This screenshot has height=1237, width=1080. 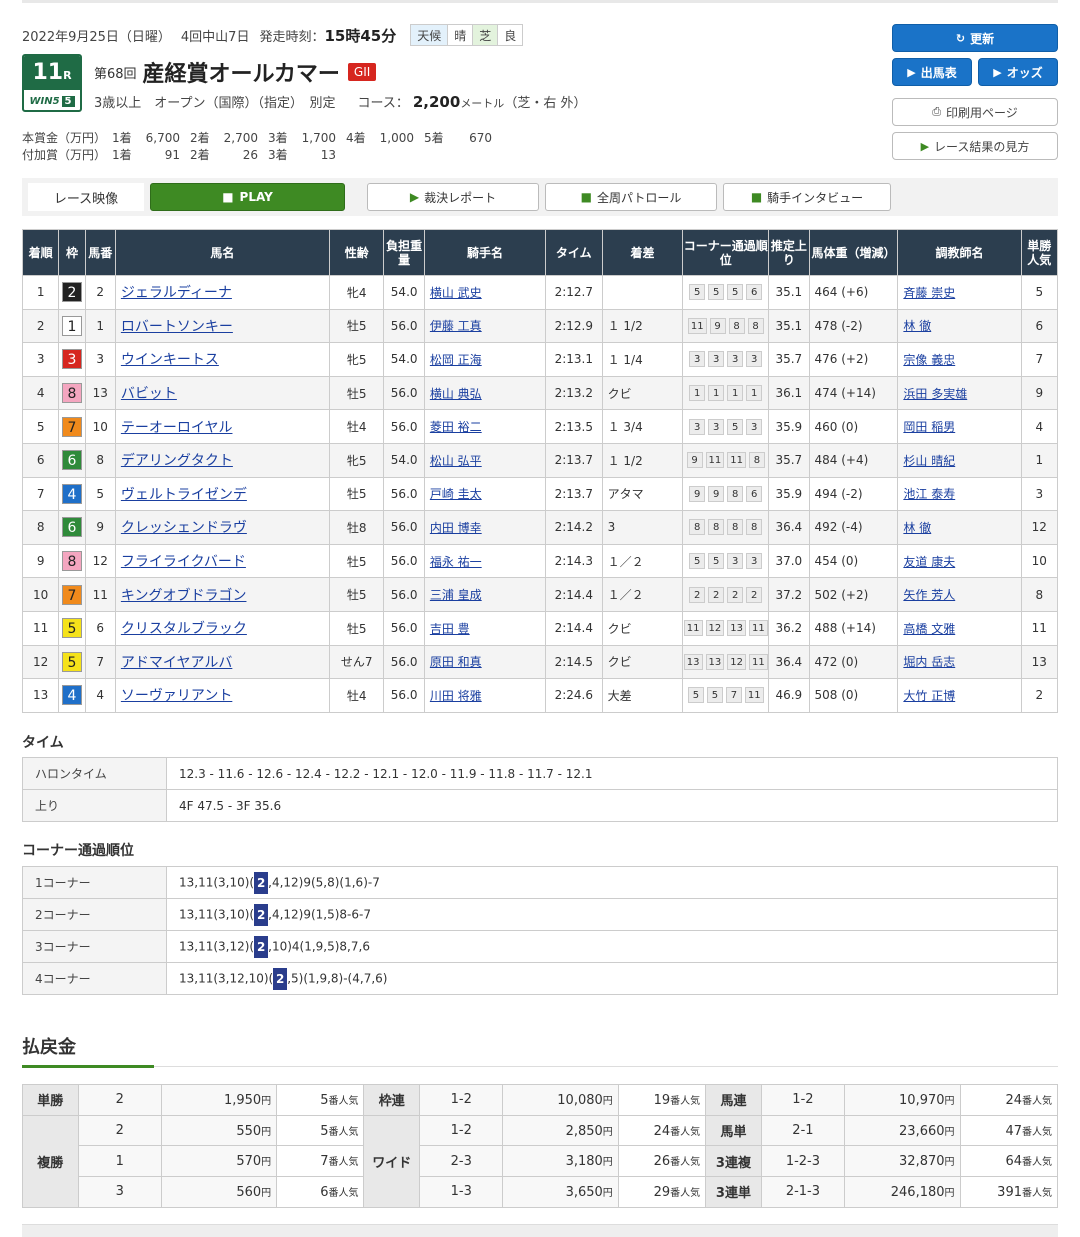 I want to click on last-3f: 35.1, so click(x=789, y=292).